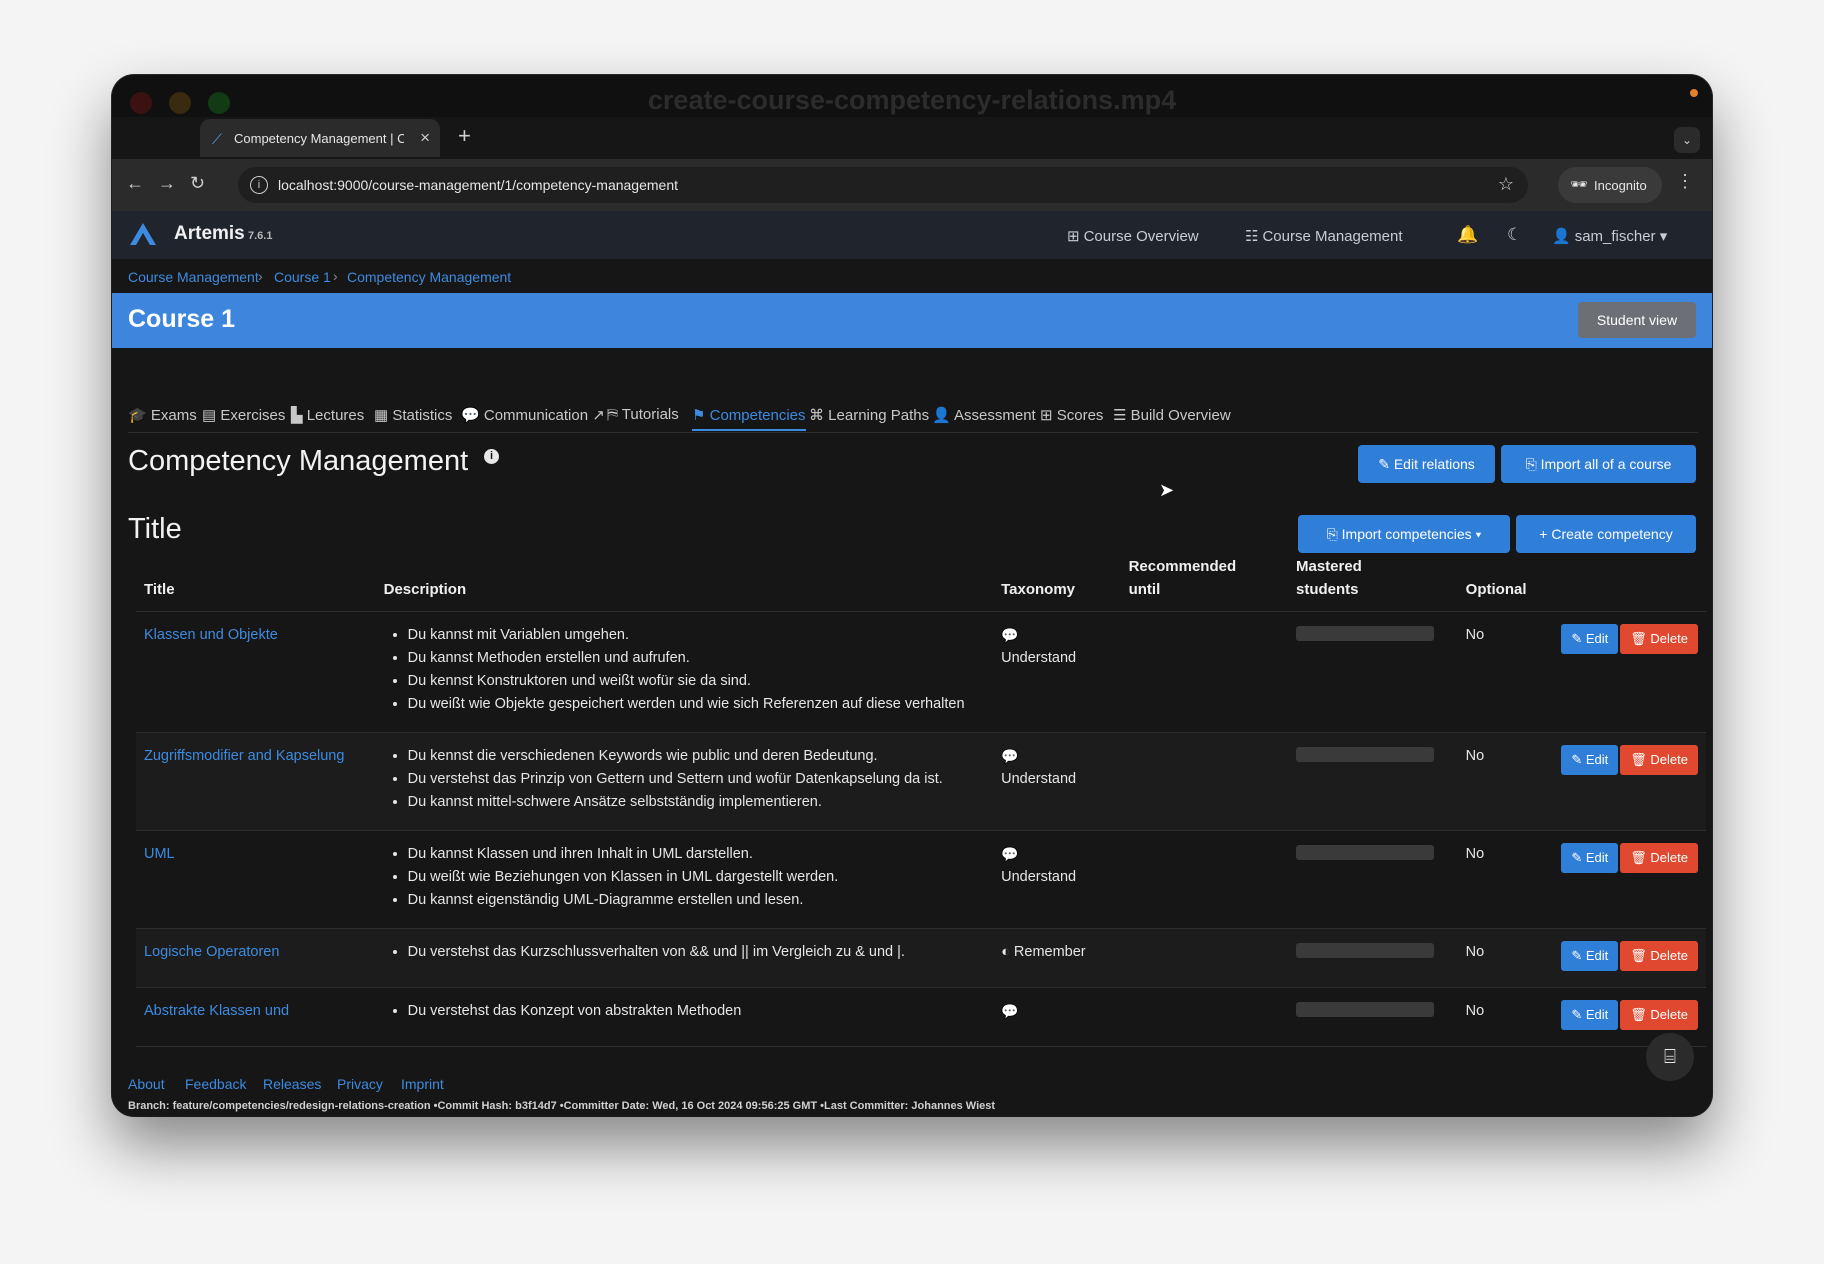 The height and width of the screenshot is (1264, 1824). I want to click on tab-build-overview-label: Build Overview, so click(1180, 415).